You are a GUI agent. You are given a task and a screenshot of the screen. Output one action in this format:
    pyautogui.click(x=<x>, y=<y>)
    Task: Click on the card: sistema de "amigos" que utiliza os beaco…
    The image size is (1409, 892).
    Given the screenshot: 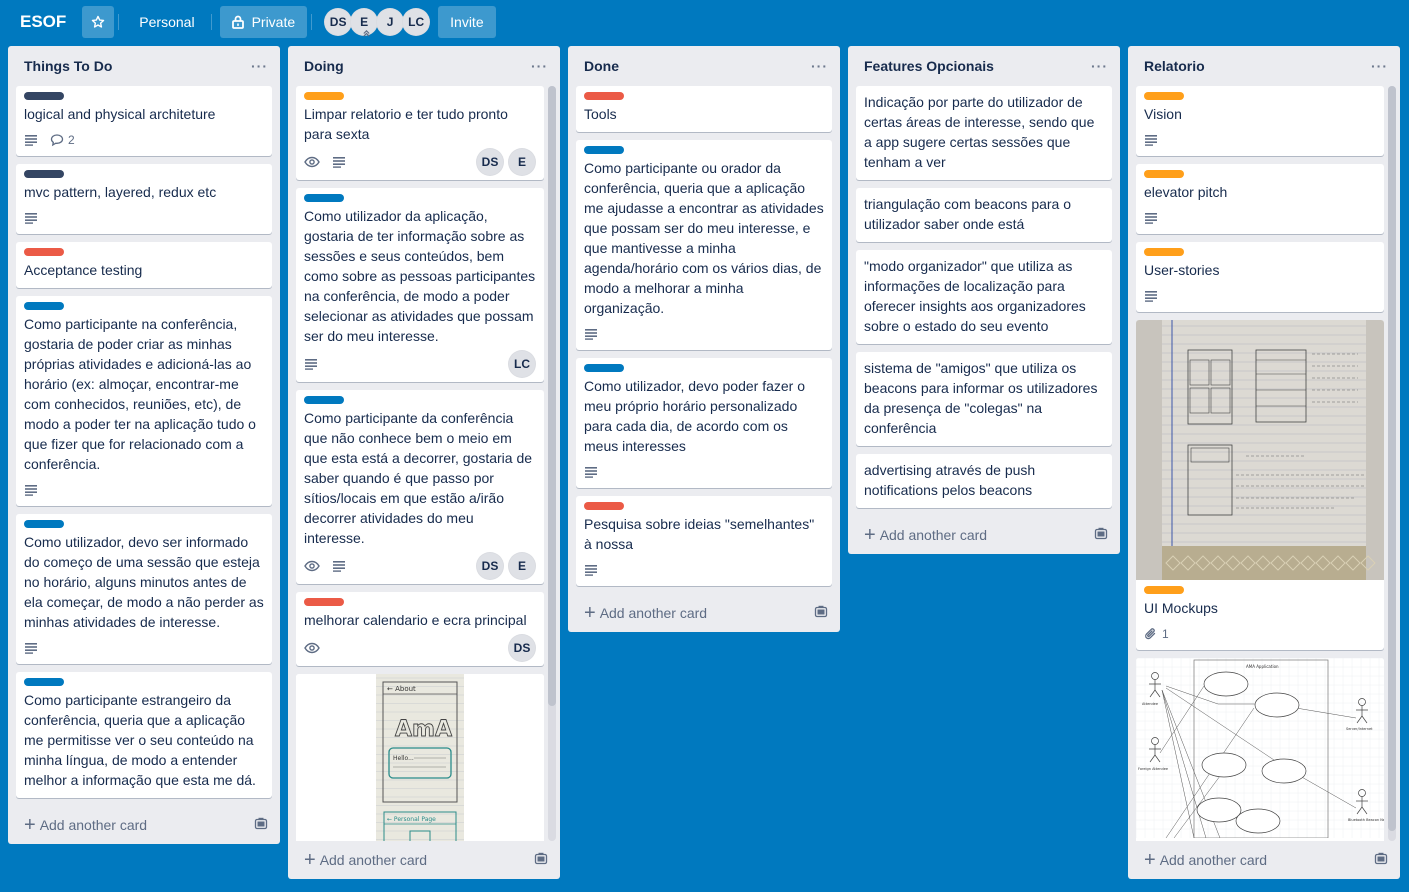 What is the action you would take?
    pyautogui.click(x=984, y=399)
    